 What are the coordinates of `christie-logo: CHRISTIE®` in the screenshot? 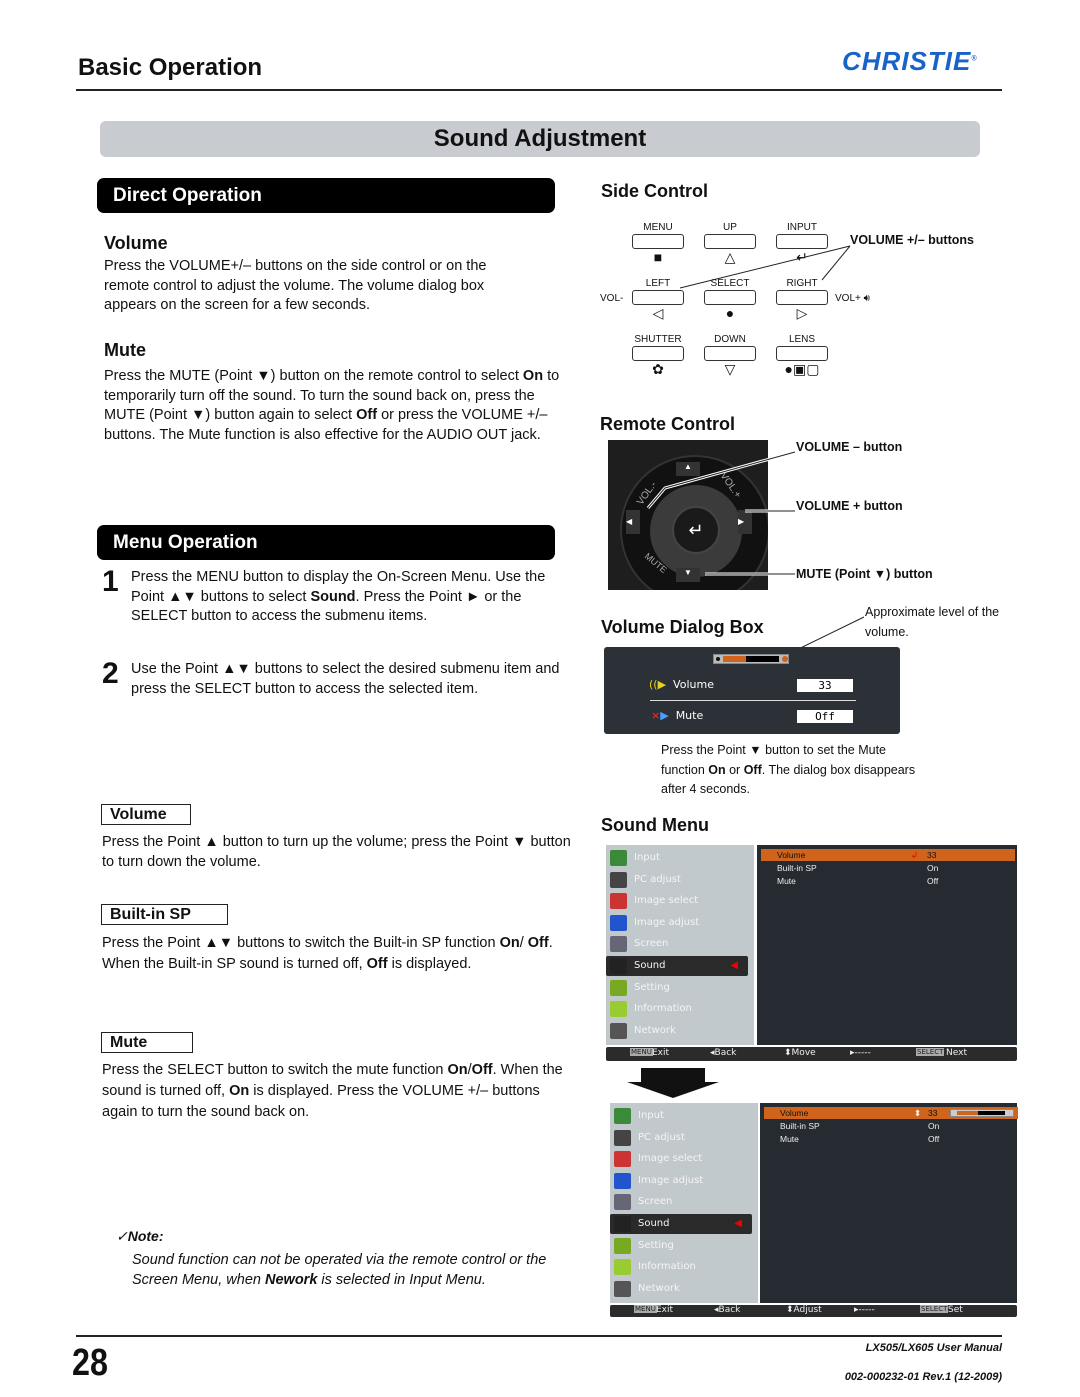 It's located at (910, 61).